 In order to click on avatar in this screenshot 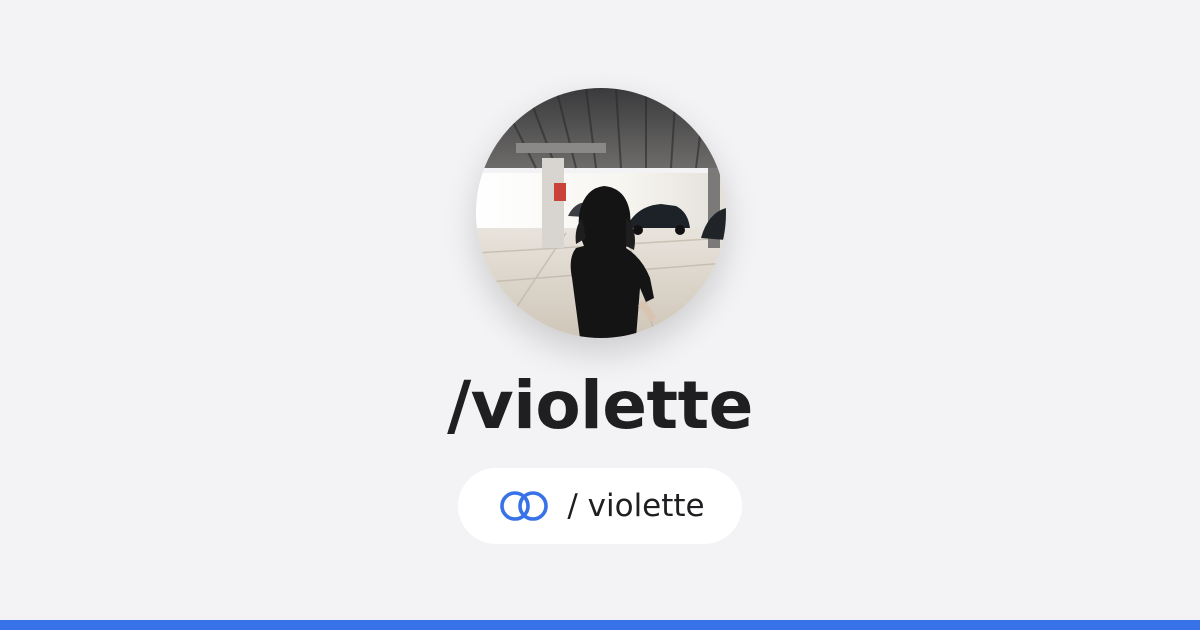, I will do `click(601, 213)`.